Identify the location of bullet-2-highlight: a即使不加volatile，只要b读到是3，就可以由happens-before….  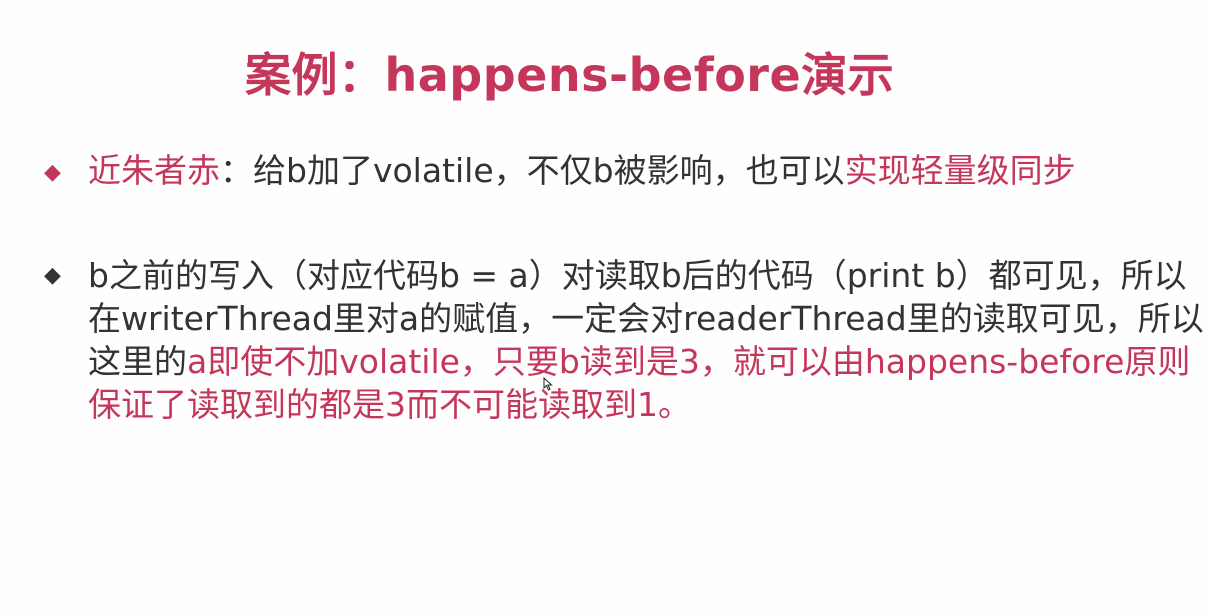
(639, 383).